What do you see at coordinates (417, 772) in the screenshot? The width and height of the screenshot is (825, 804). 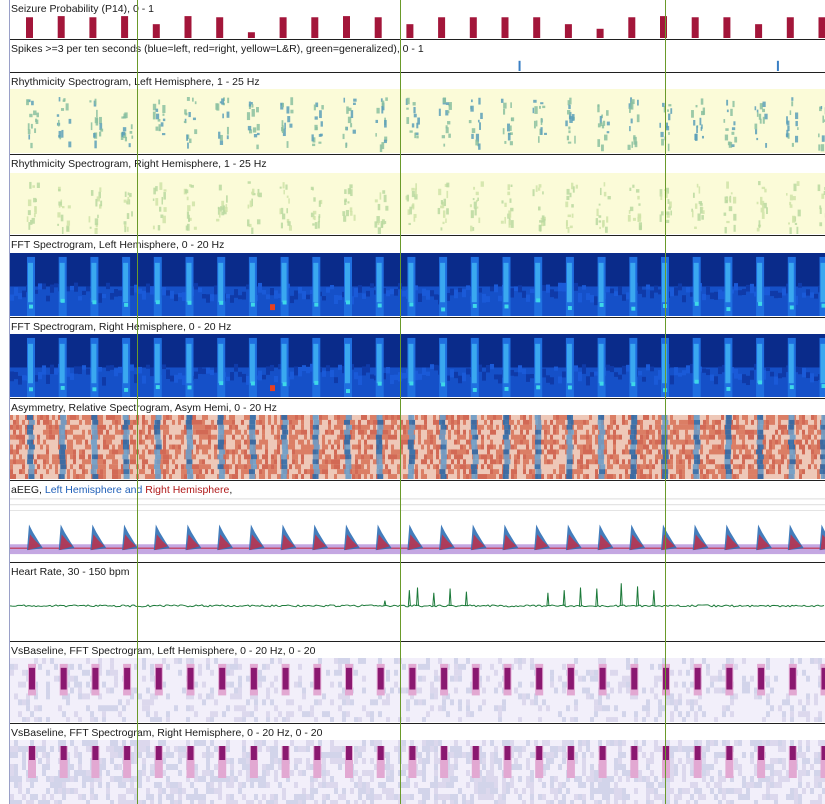 I see `vsbaseline-right-plot` at bounding box center [417, 772].